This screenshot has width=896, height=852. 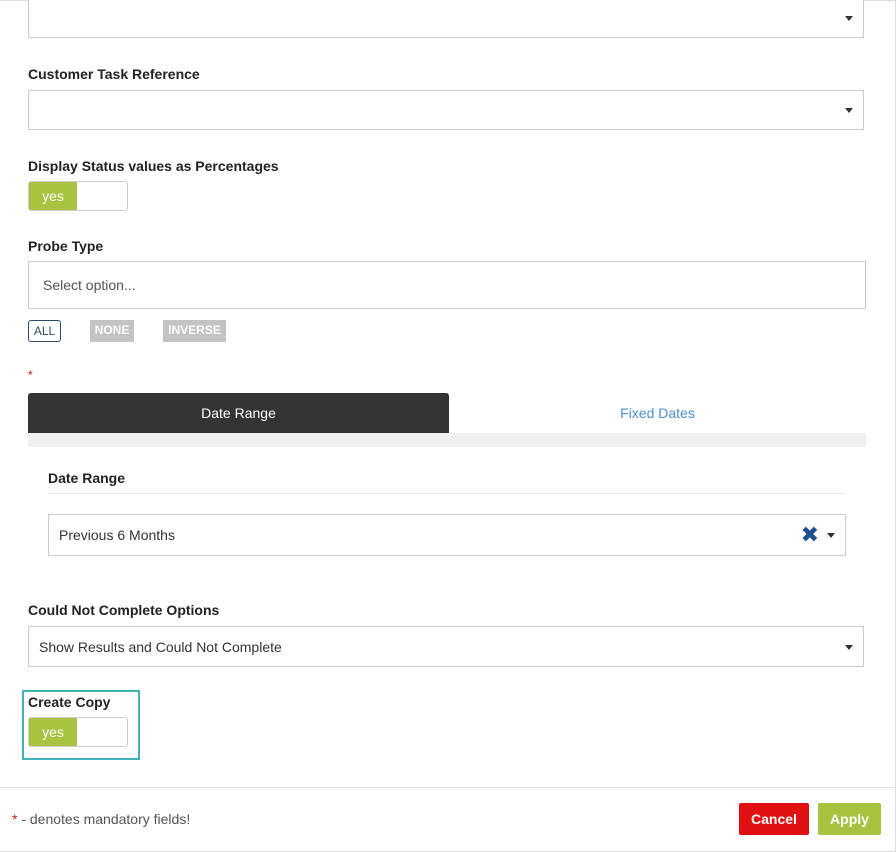 I want to click on create-copy-toggle: yes, so click(x=78, y=732).